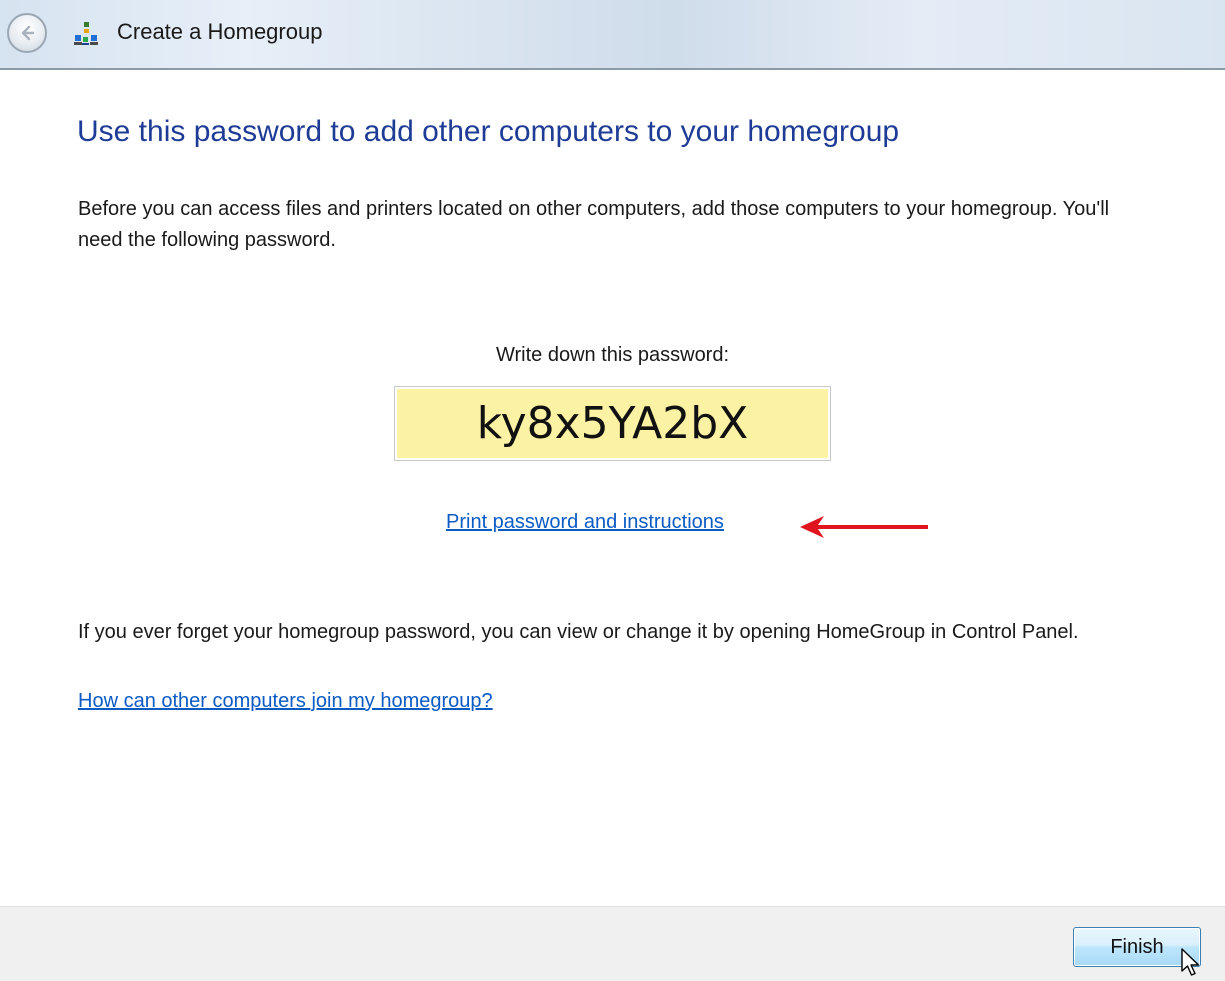 The height and width of the screenshot is (981, 1225). I want to click on print-password-link: Print password and instructions, so click(585, 522).